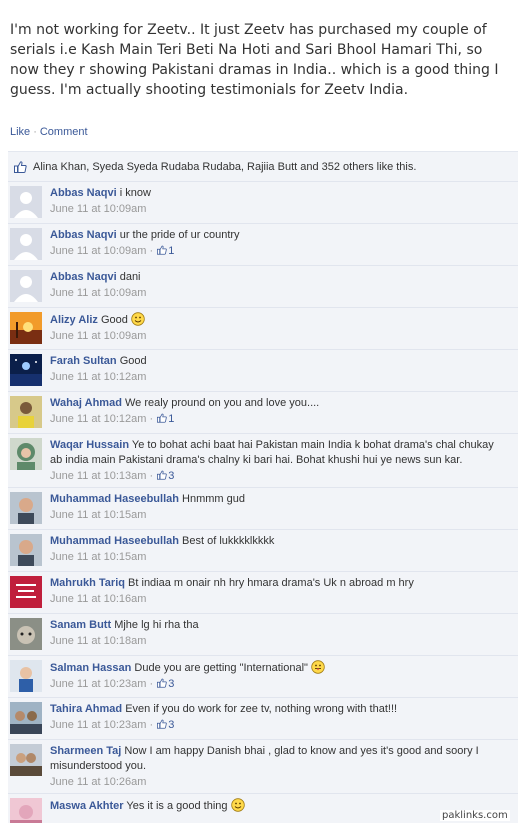 This screenshot has height=823, width=519. I want to click on comment-line: Maswa Akhter Yes it is a good thing, so click(273, 806).